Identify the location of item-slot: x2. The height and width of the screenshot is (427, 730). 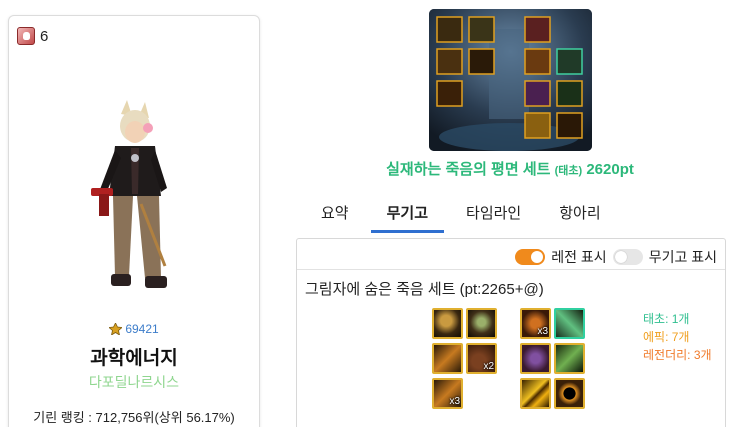
(481, 358).